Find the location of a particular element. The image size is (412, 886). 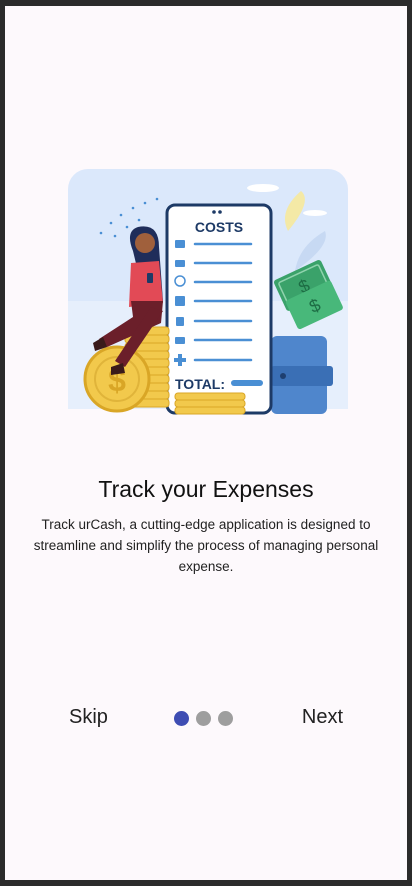

onboarding-navigation: Skip Next is located at coordinates (206, 719).